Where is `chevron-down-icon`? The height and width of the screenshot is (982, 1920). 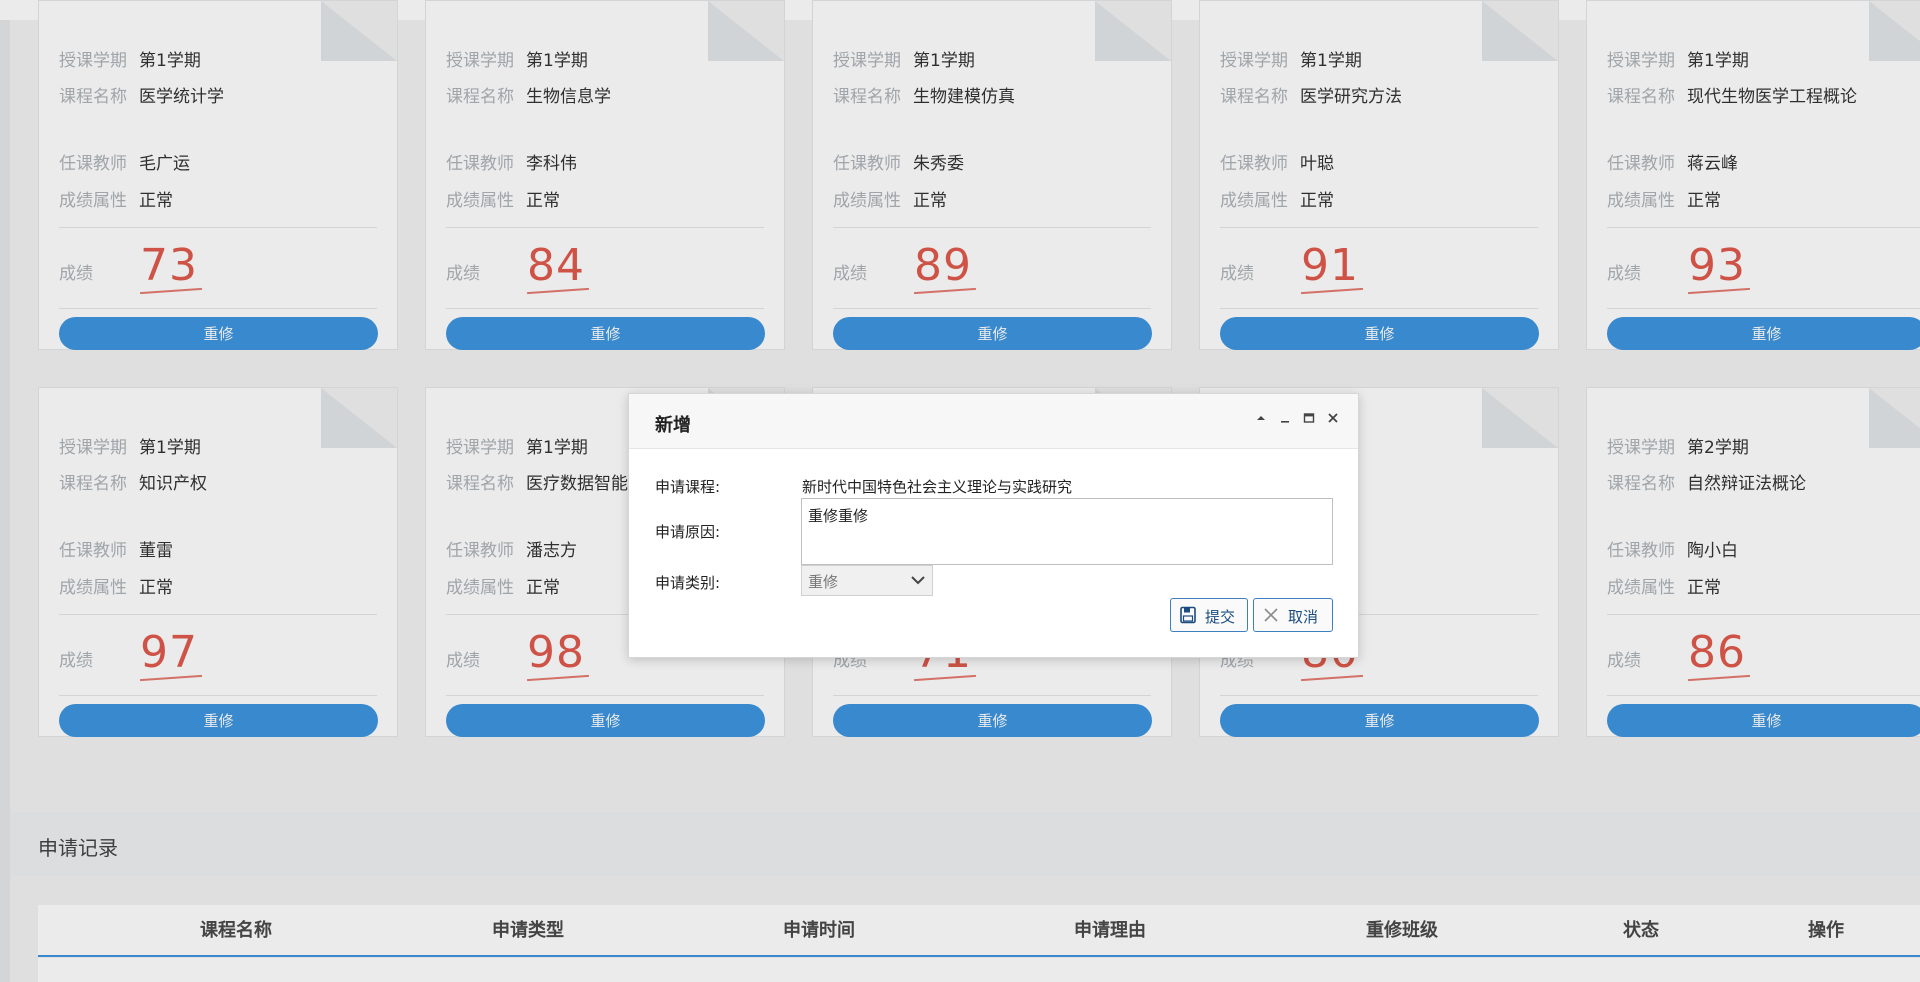
chevron-down-icon is located at coordinates (918, 580).